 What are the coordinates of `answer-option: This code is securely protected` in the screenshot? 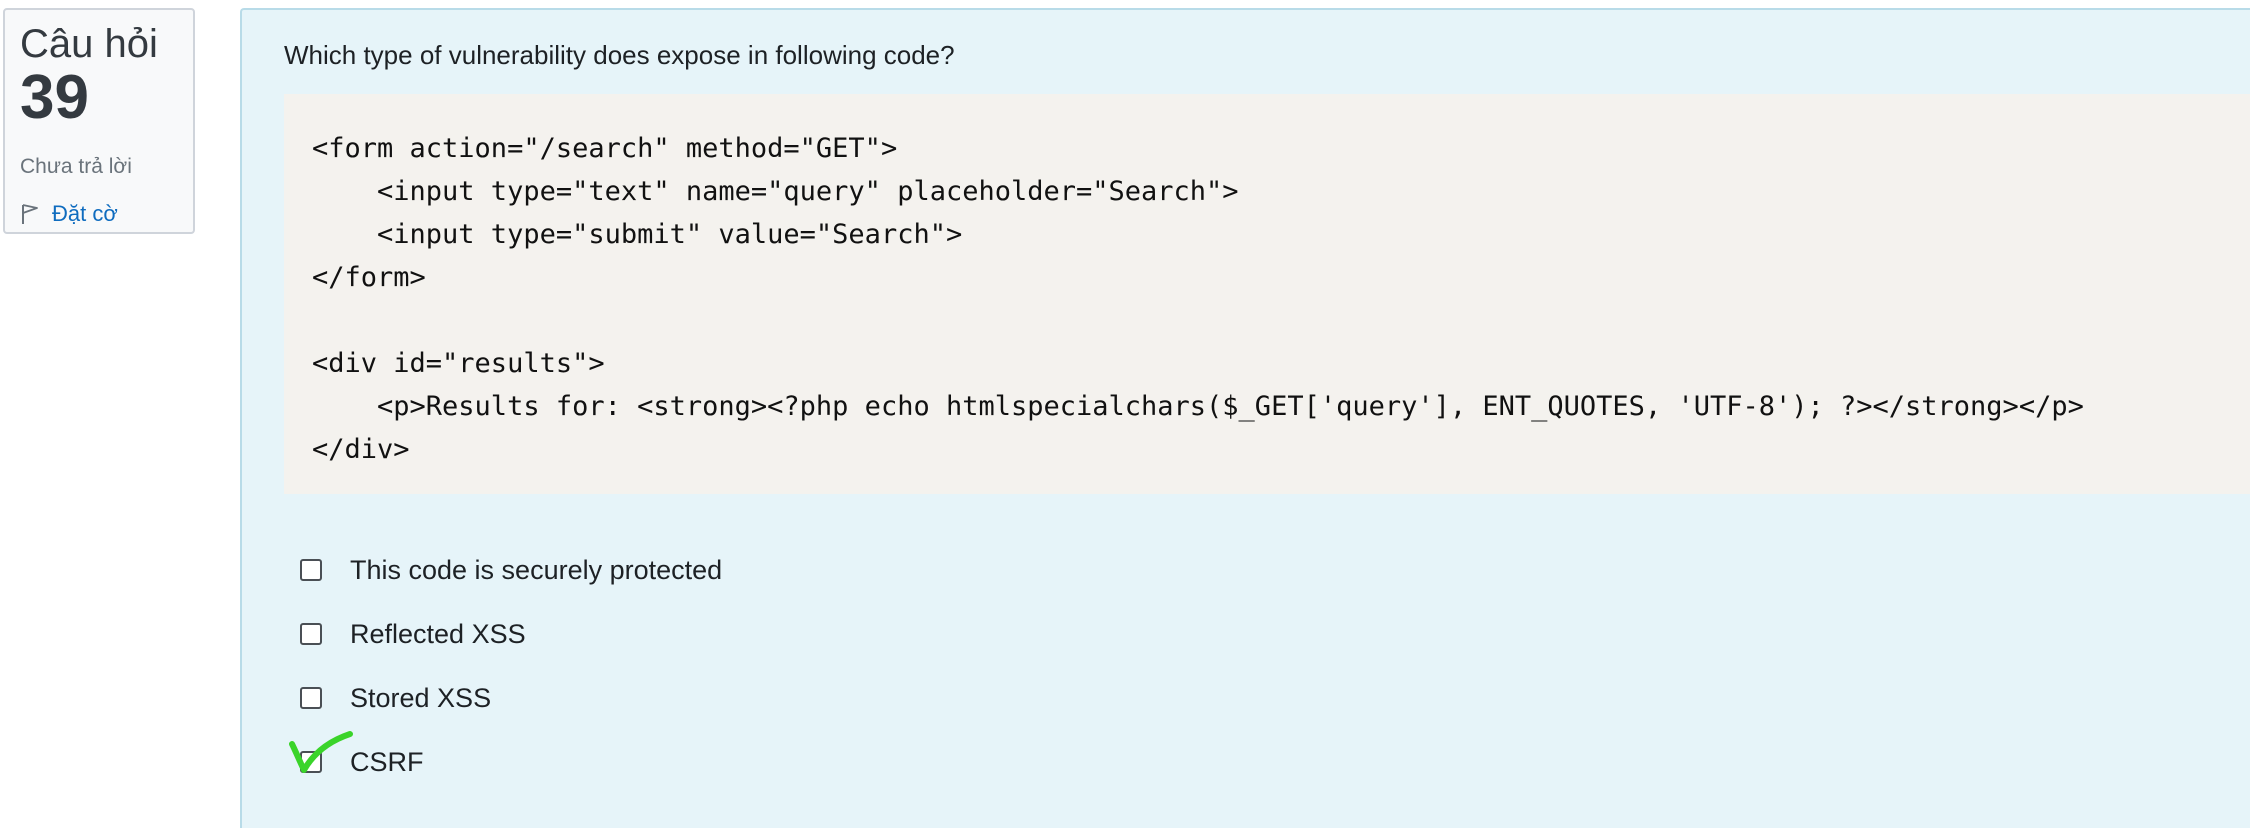 It's located at (511, 570).